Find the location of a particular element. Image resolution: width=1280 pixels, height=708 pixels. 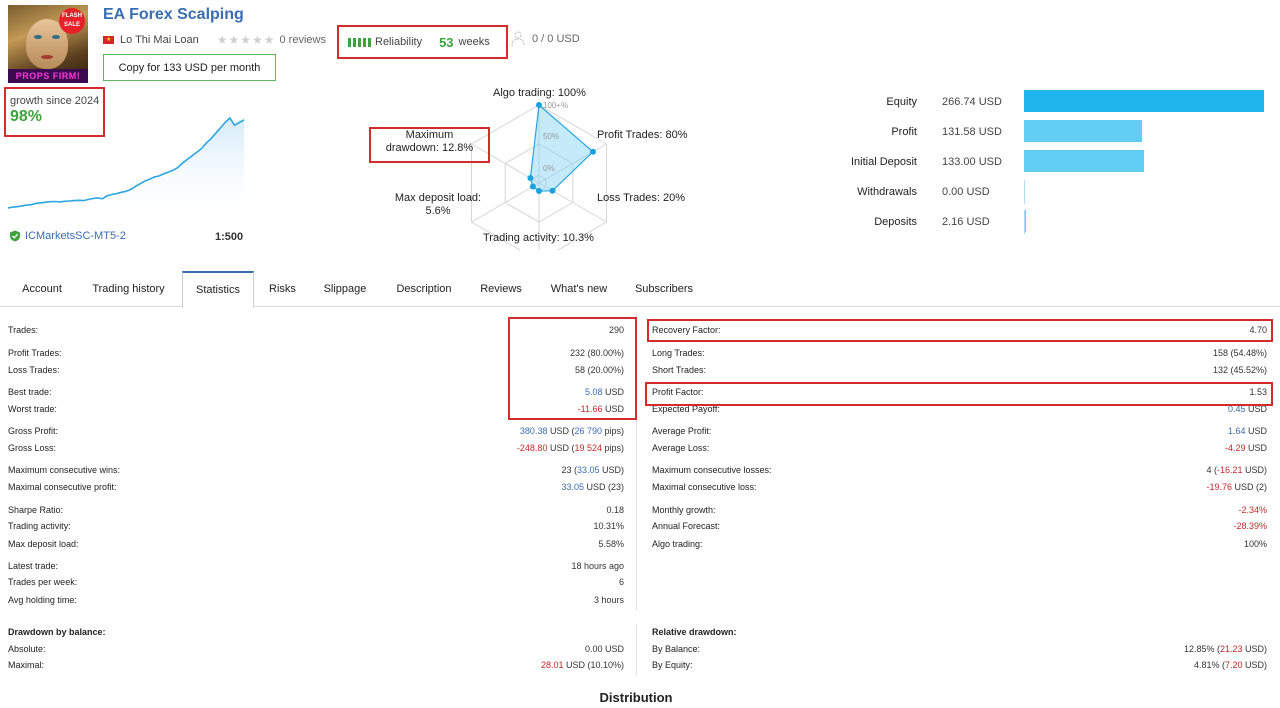

balance-label: Equity is located at coordinates (901, 102).